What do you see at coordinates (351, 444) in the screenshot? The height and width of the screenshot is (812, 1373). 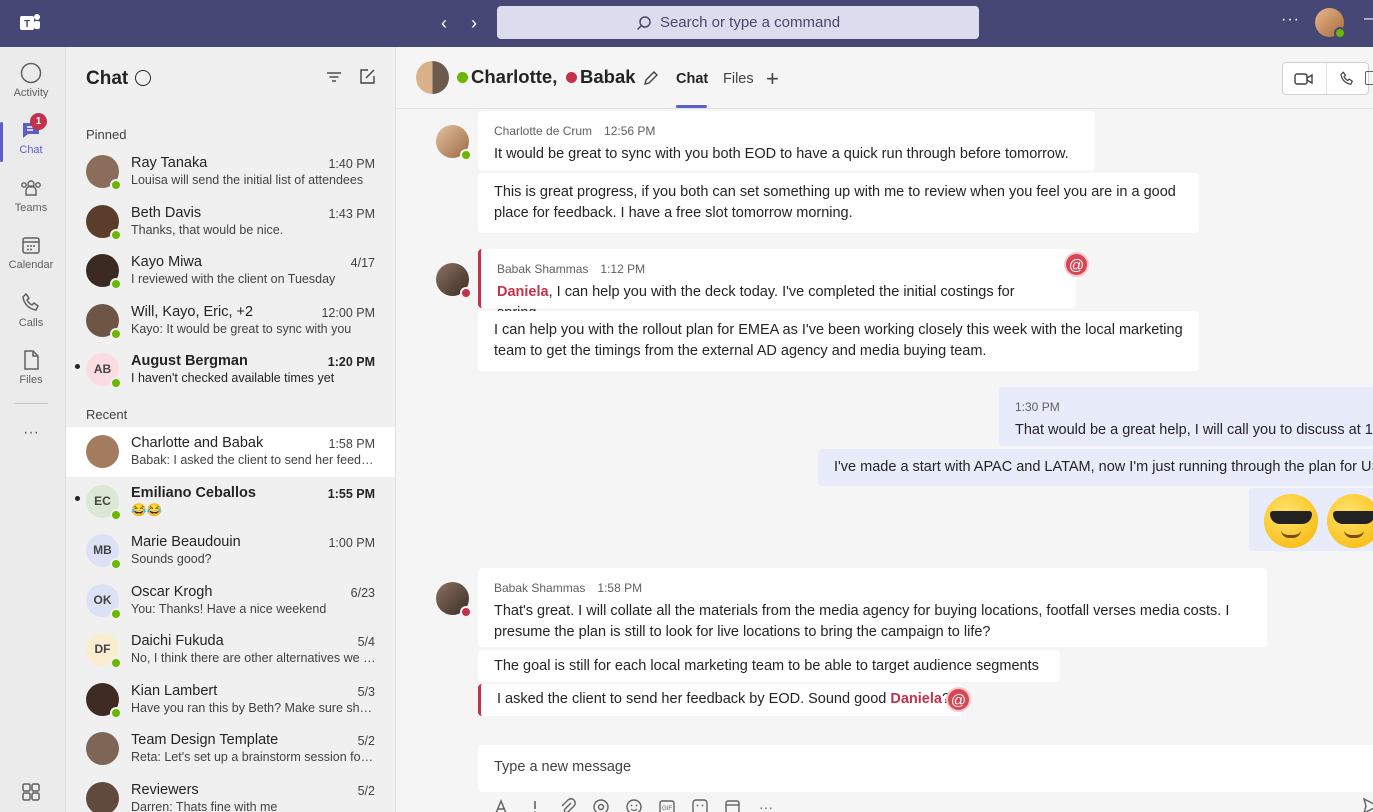 I see `chat-time: 1:58 PM` at bounding box center [351, 444].